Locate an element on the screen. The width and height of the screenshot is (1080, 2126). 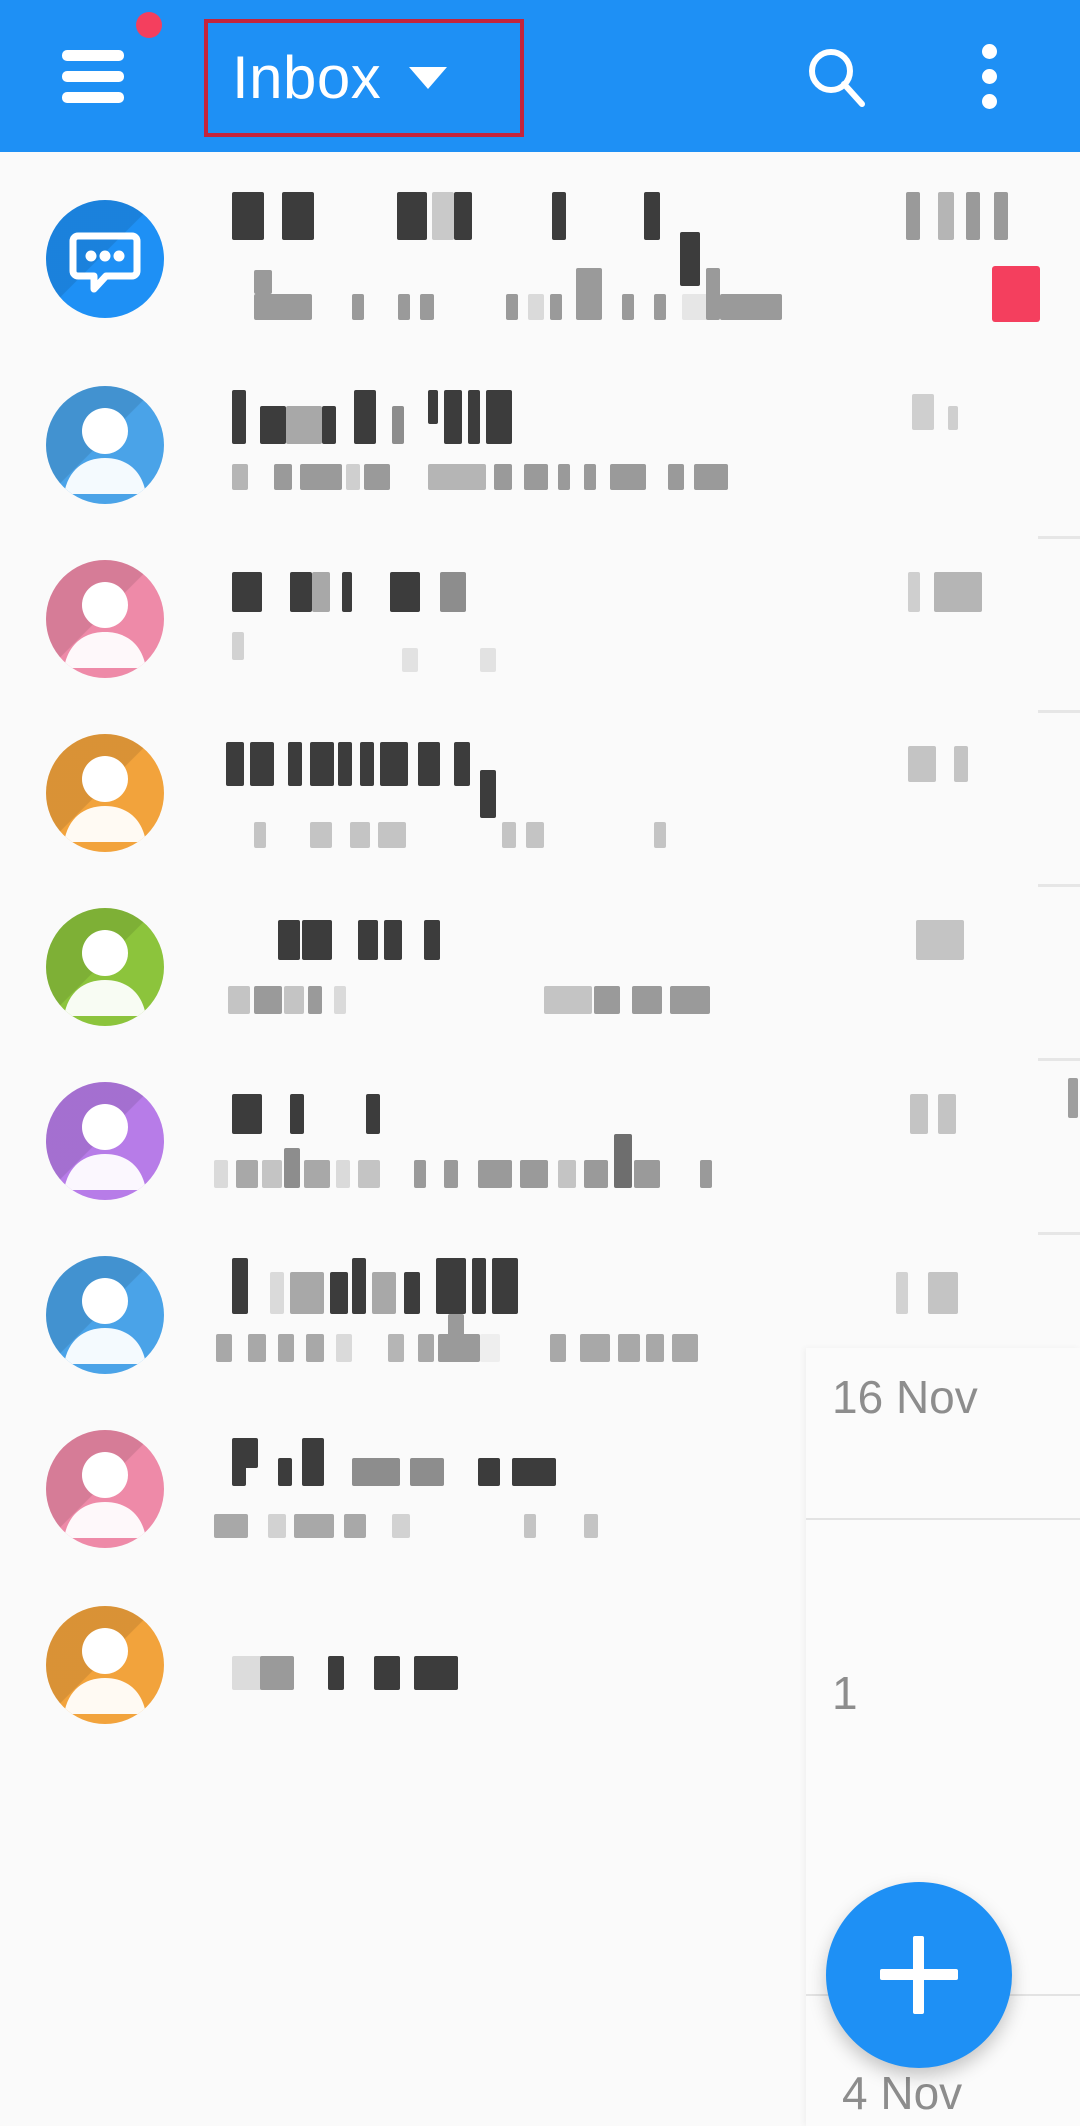
chat-bubble-icon is located at coordinates (105, 262).